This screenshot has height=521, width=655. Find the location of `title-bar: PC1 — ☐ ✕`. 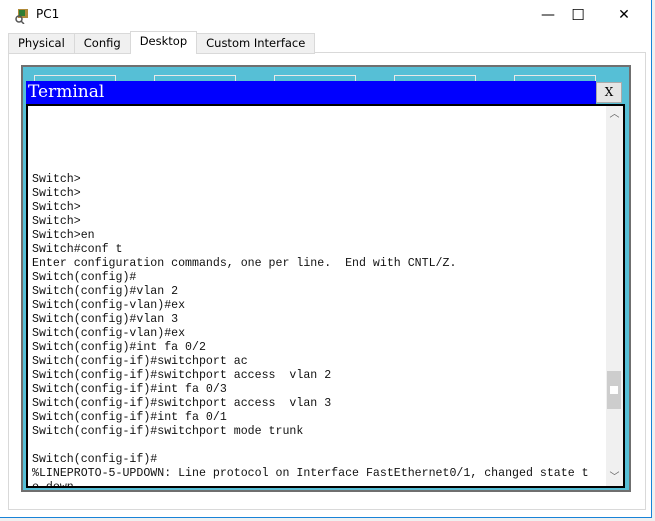

title-bar: PC1 — ☐ ✕ is located at coordinates (325, 15).